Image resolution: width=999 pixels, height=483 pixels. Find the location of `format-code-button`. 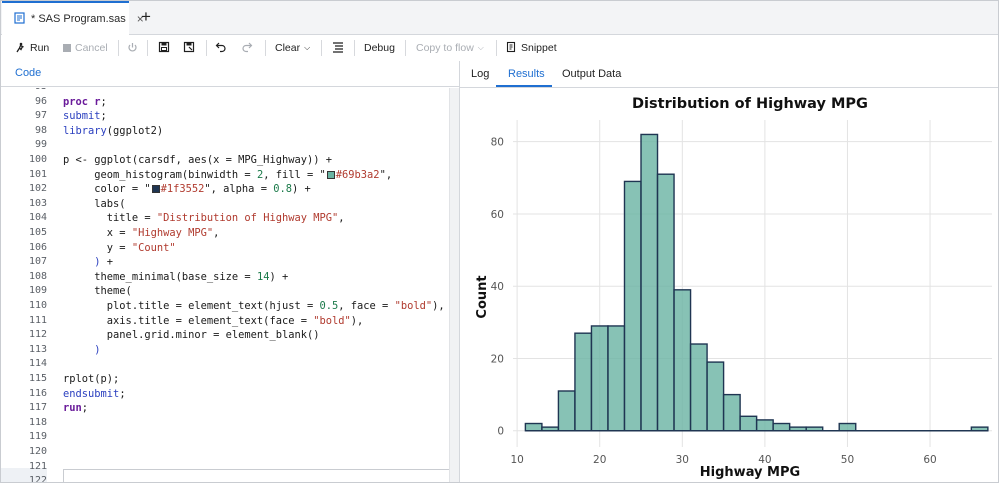

format-code-button is located at coordinates (338, 48).